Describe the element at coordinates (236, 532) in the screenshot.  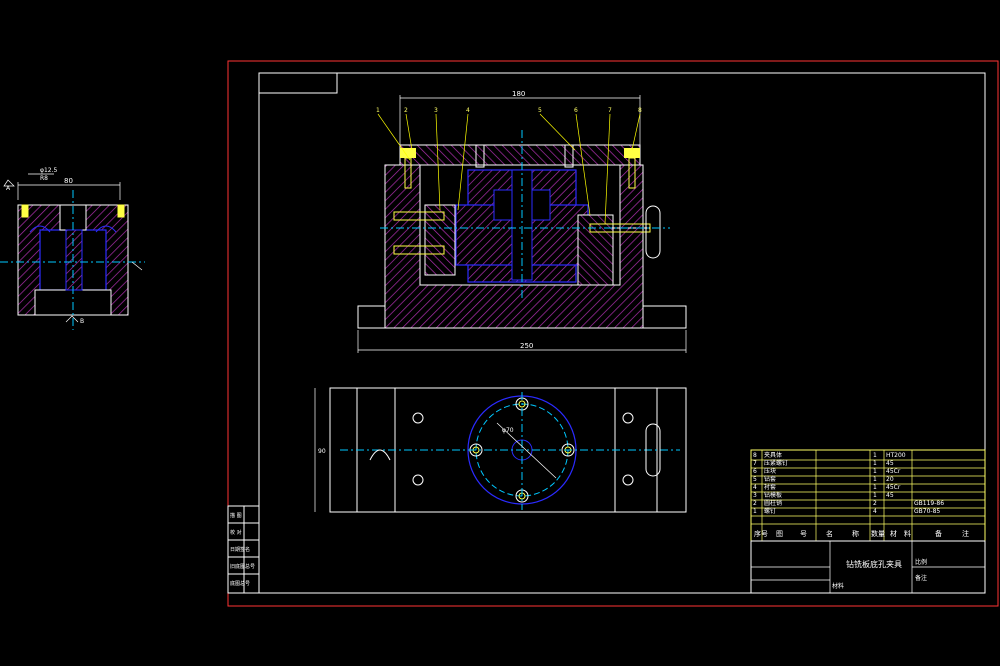
I see `strip-label-1: 校 对` at that location.